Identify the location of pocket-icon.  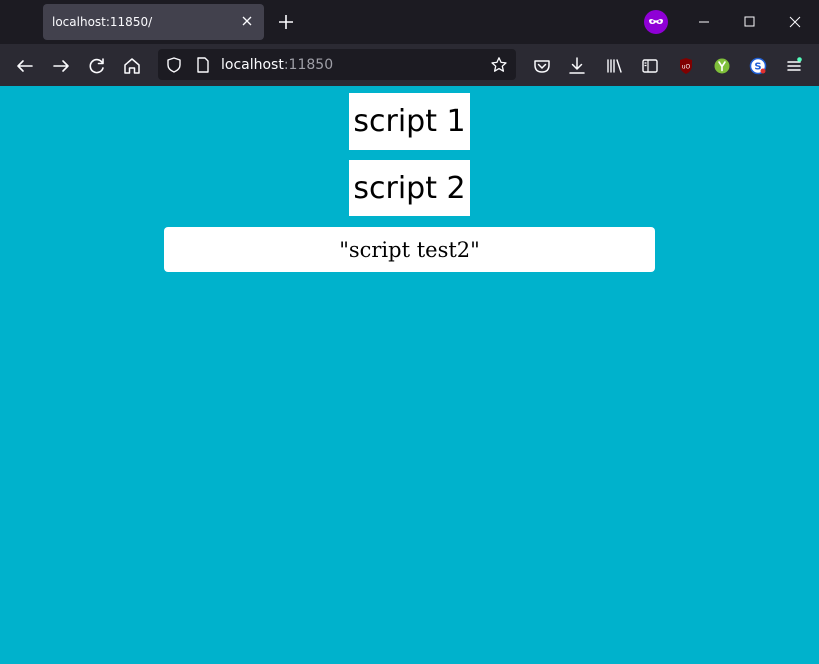
(542, 66).